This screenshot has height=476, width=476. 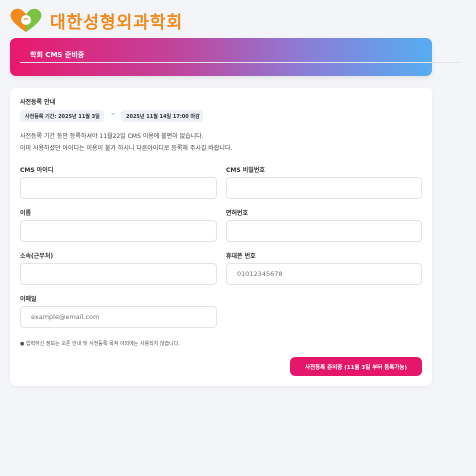 I want to click on phone-label: 휴대폰 번호, so click(x=241, y=256).